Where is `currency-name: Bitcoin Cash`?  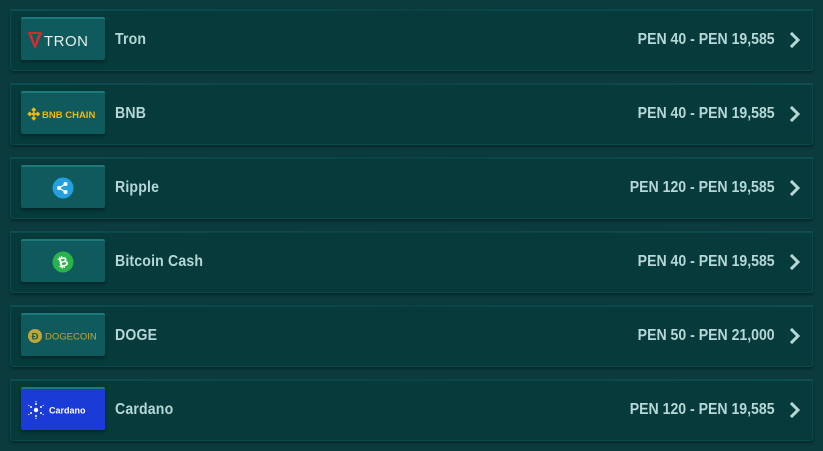 currency-name: Bitcoin Cash is located at coordinates (159, 261).